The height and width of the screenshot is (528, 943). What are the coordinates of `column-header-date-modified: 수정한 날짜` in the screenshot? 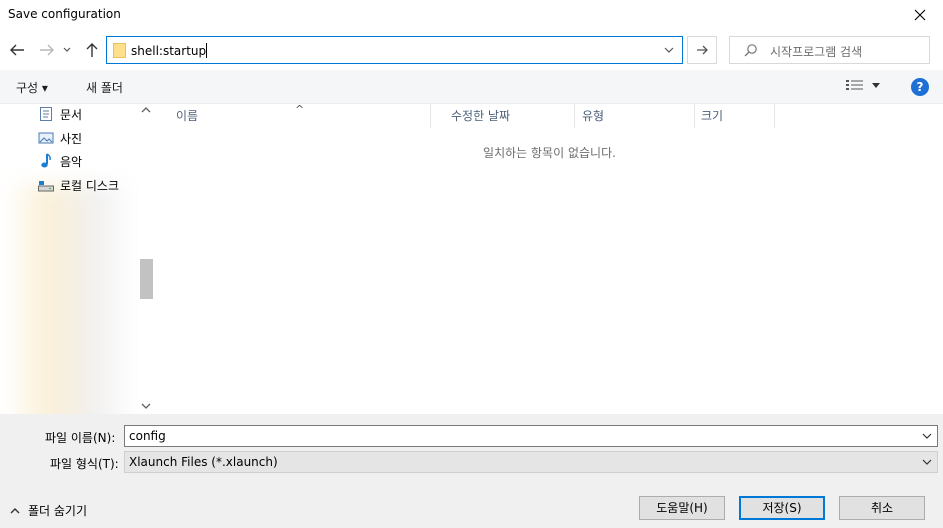 It's located at (503, 116).